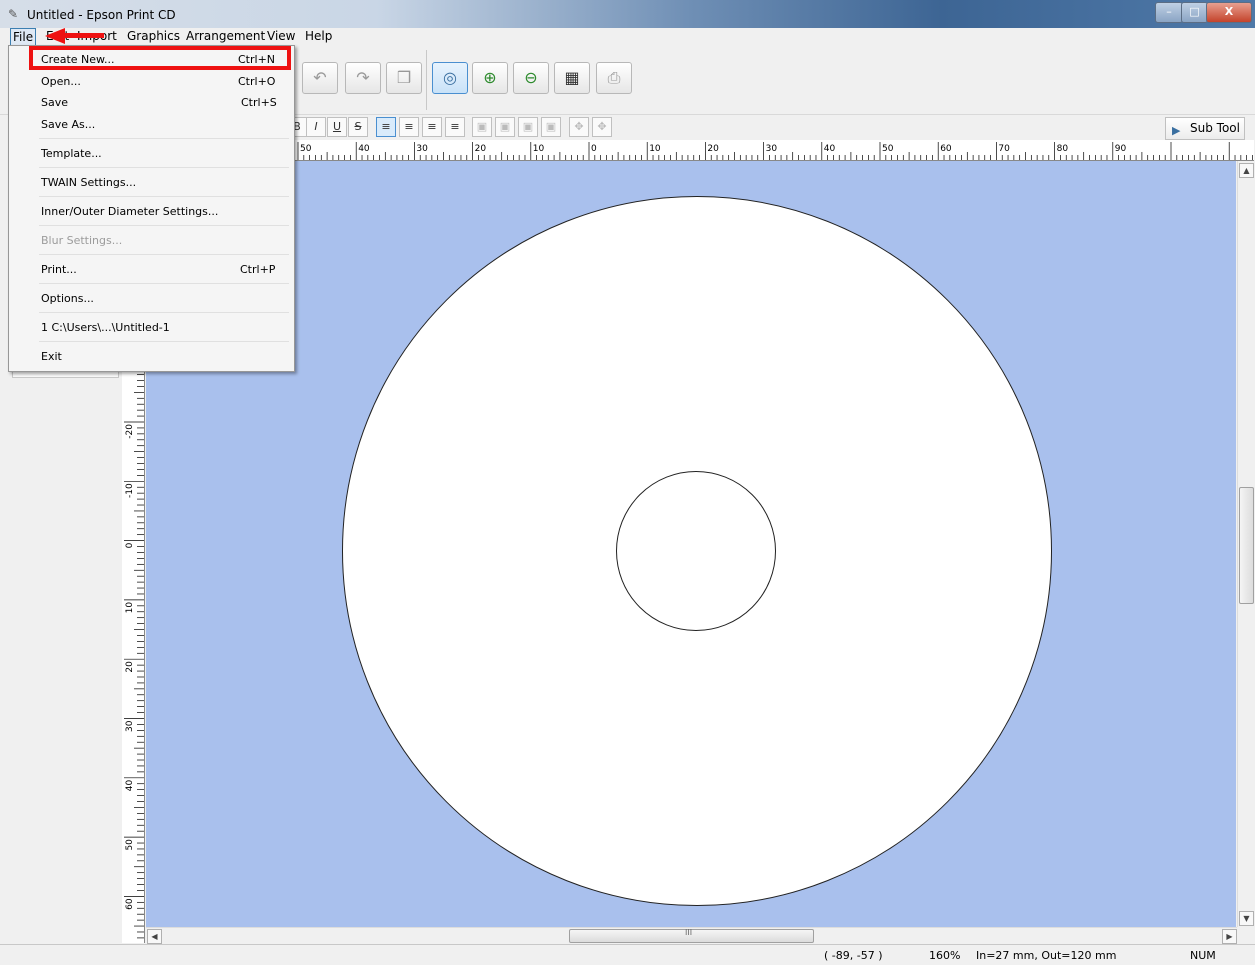 The width and height of the screenshot is (1255, 965). Describe the element at coordinates (51, 356) in the screenshot. I see `menu-exit: Exit` at that location.